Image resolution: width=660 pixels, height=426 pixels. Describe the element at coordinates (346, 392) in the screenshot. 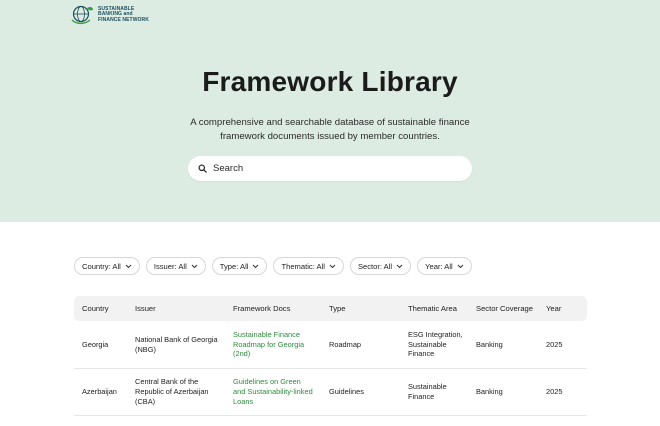

I see `cell-type: Guidelines` at that location.